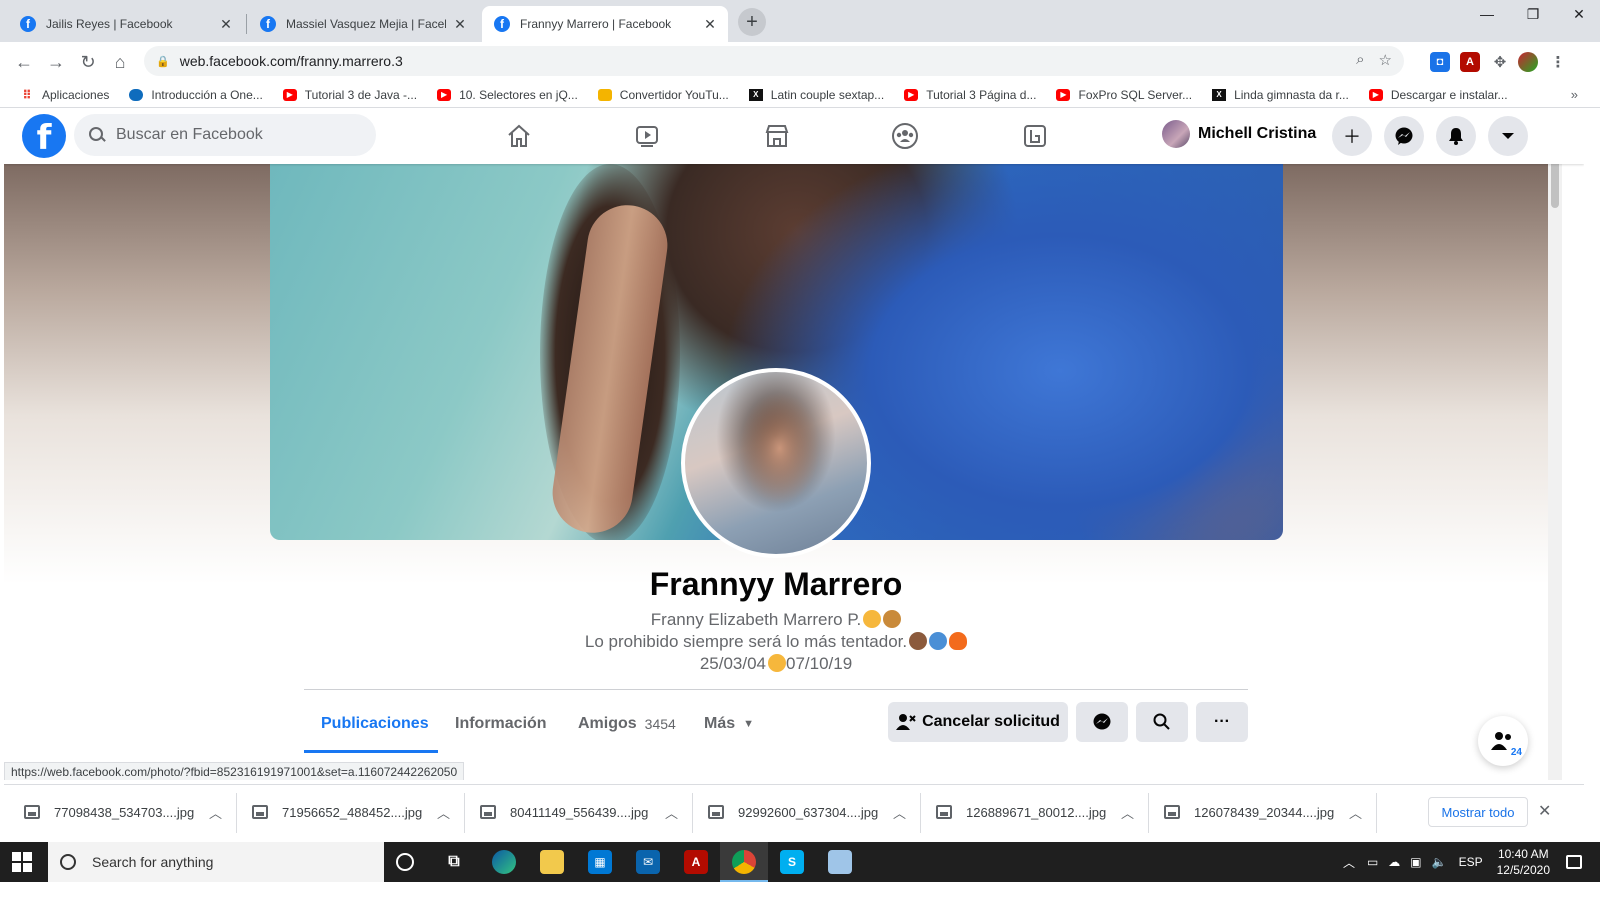 The image size is (1600, 900). I want to click on browser-tab-active: f Frannyy Marrero | Facebook ✕, so click(605, 24).